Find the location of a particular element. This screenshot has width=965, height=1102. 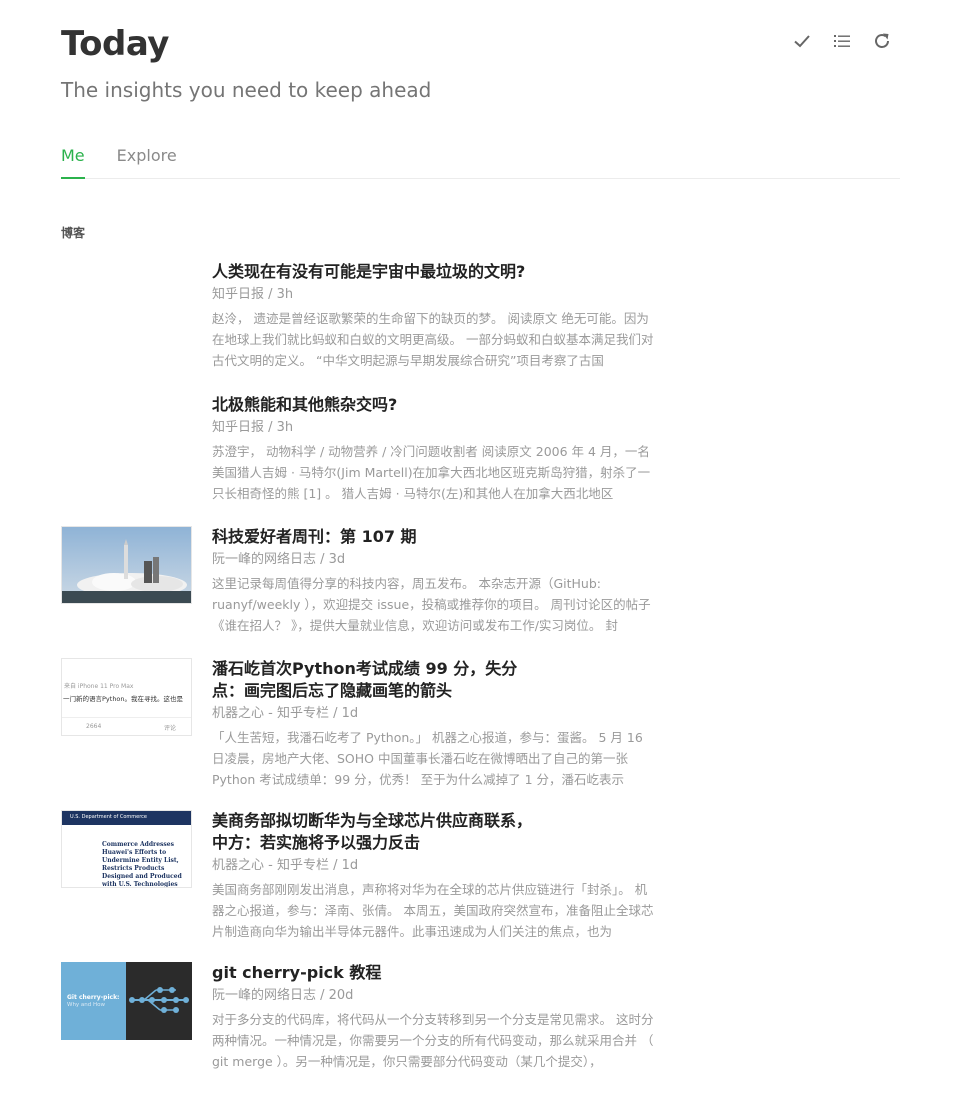

entry-title: git cherry-pick 教程 is located at coordinates (435, 973).